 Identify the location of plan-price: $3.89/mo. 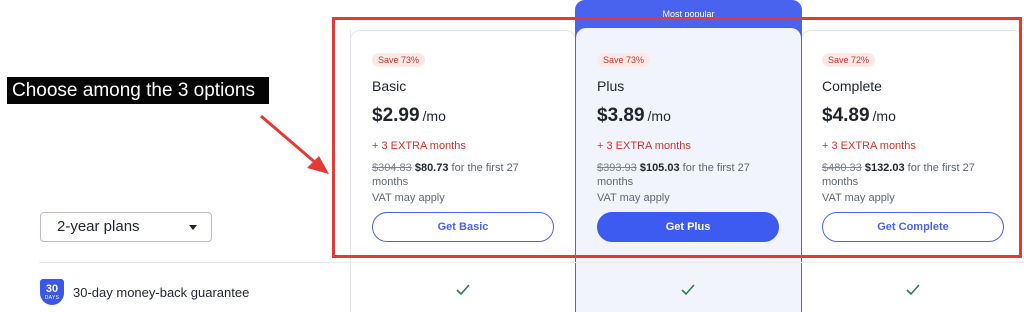
(634, 115).